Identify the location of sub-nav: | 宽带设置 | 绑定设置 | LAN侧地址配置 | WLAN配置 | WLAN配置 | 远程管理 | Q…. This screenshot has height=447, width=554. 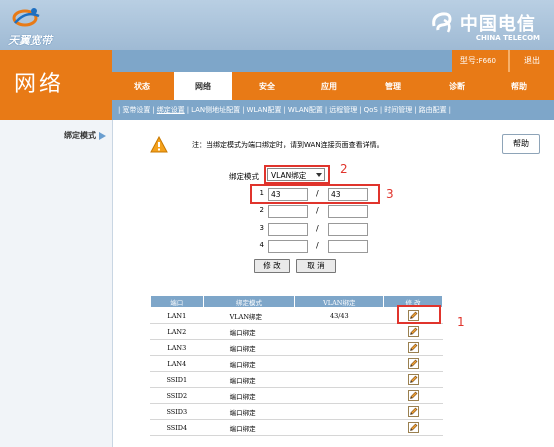
(333, 110).